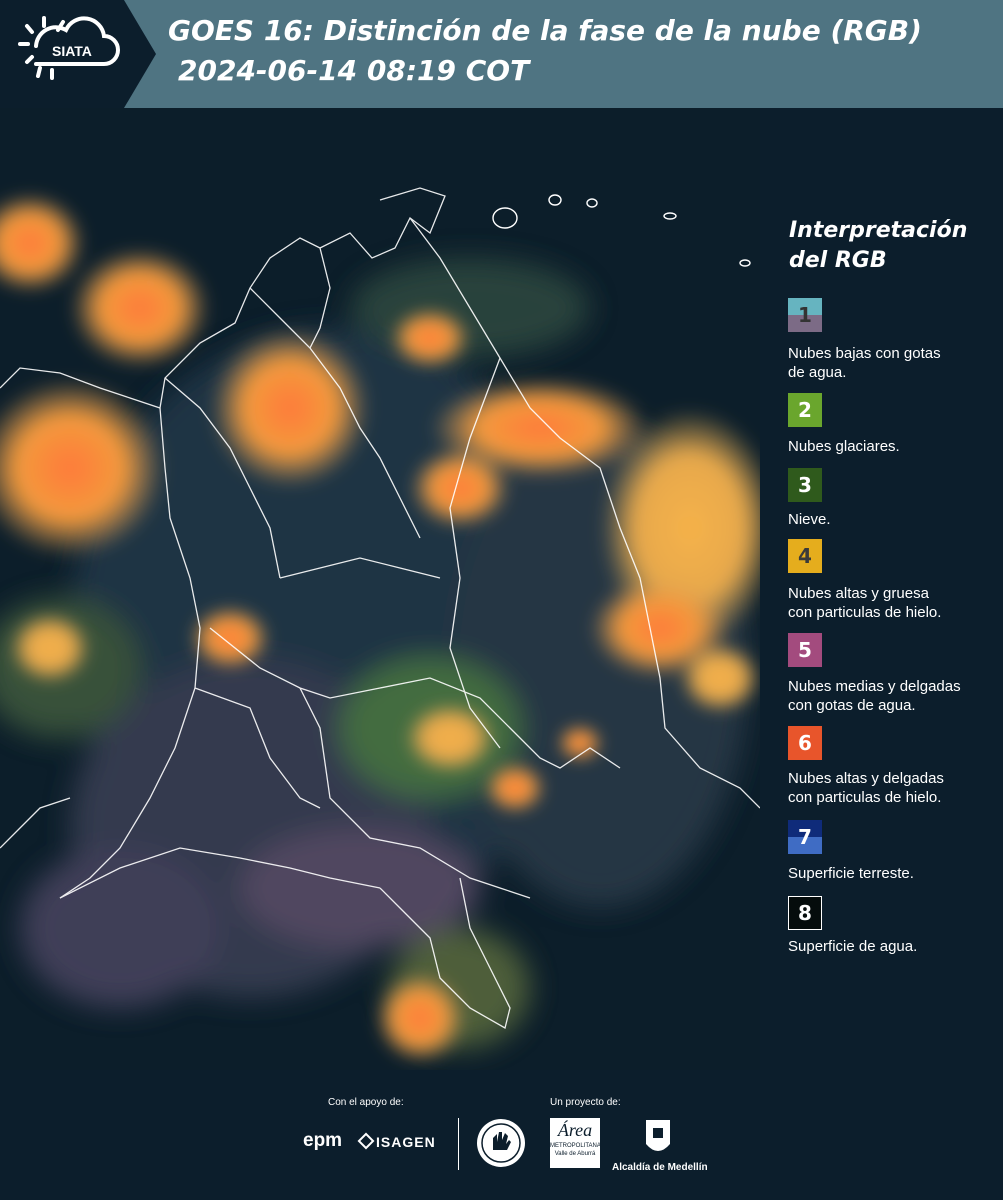 This screenshot has width=1003, height=1200. I want to click on legend-swatch-1: 1, so click(805, 315).